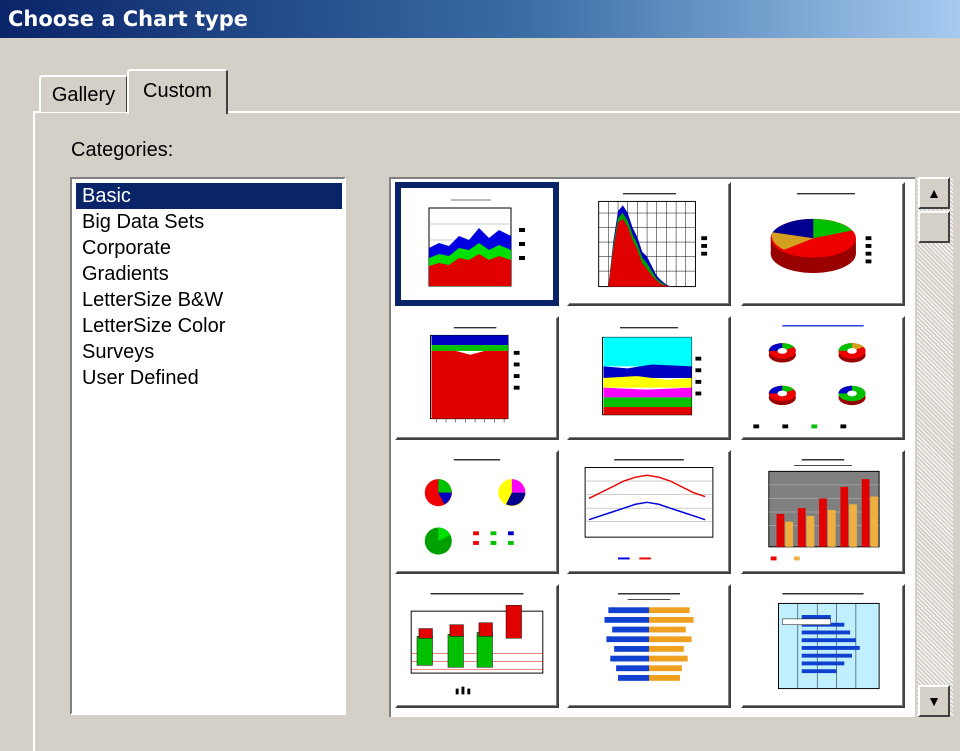  Describe the element at coordinates (209, 248) in the screenshot. I see `category-item: Corporate` at that location.